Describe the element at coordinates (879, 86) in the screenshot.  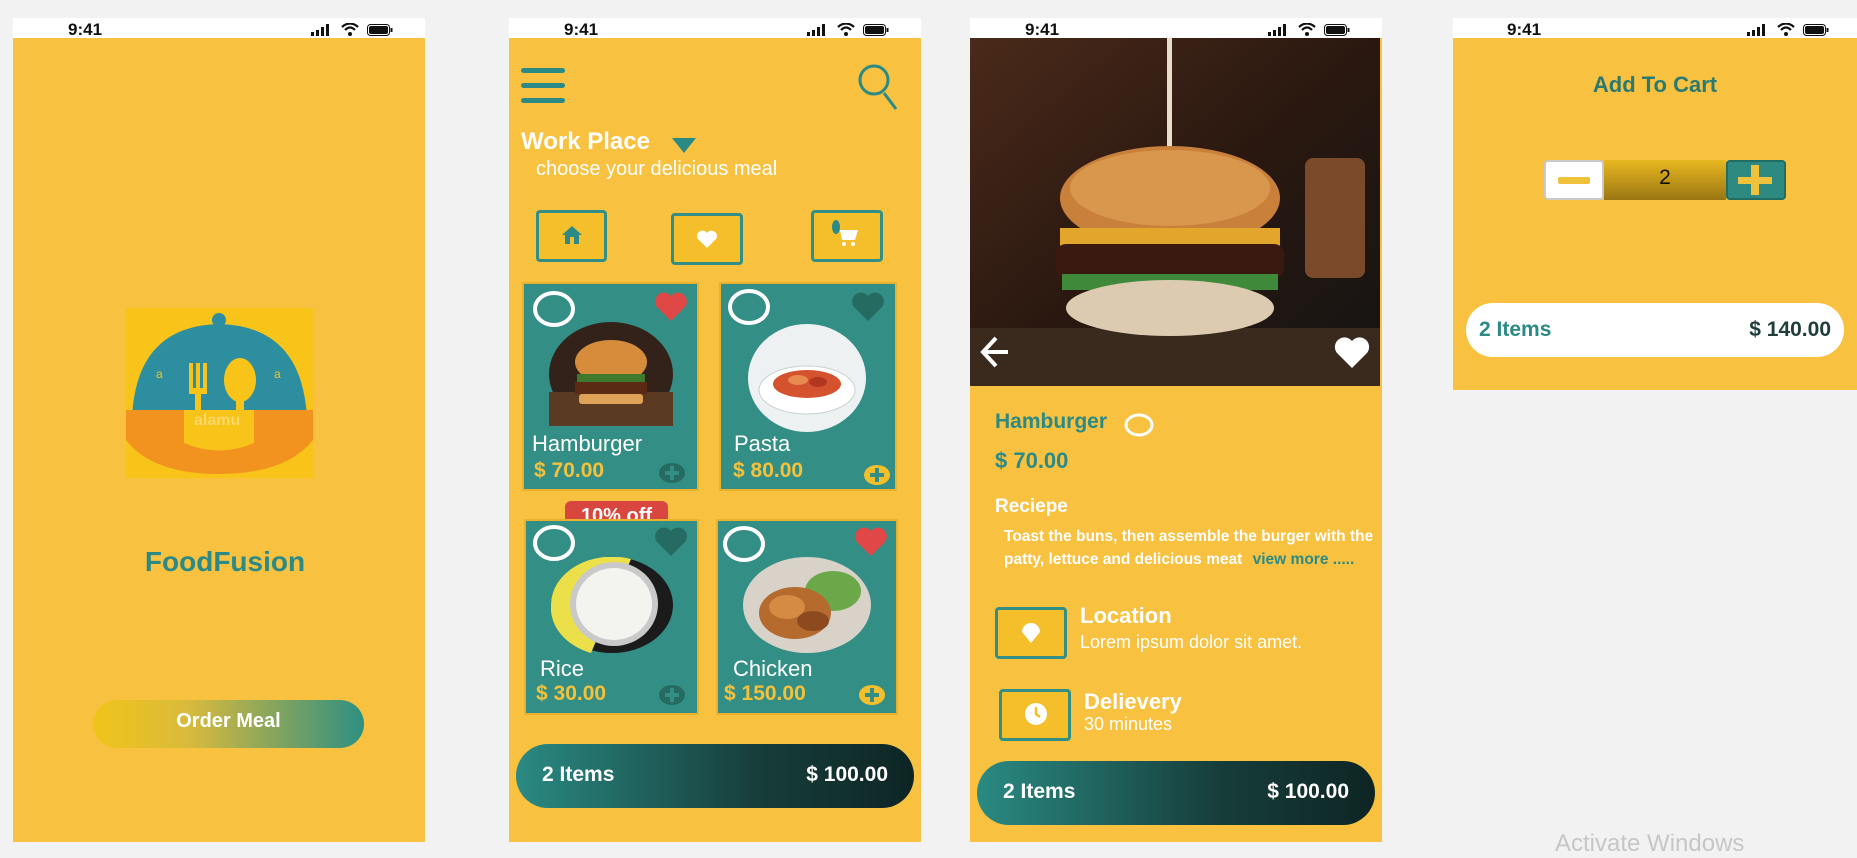
I see `search-icon` at that location.